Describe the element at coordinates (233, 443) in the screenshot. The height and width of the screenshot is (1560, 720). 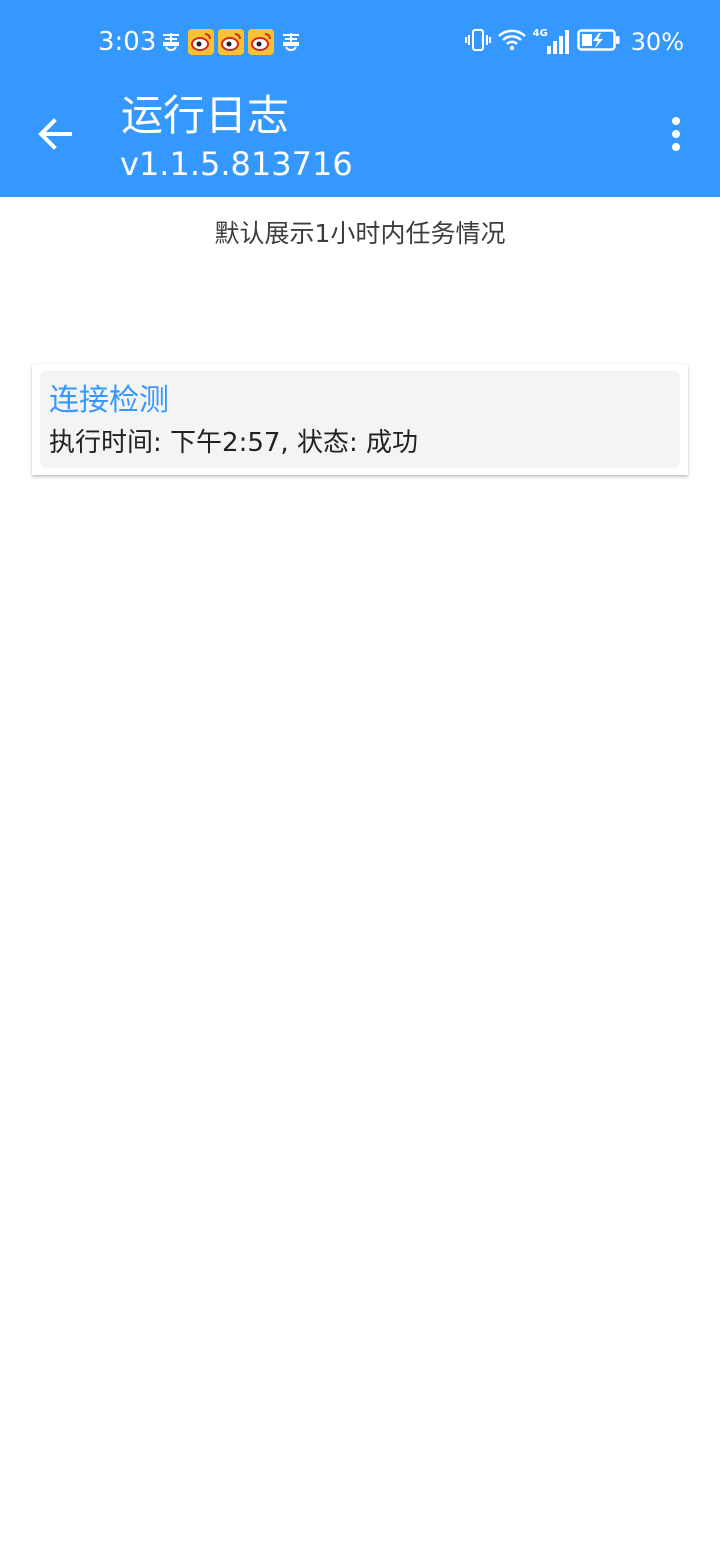
I see `log-item-detail: 执行时间: 下午2:57, 状态: 成功` at that location.